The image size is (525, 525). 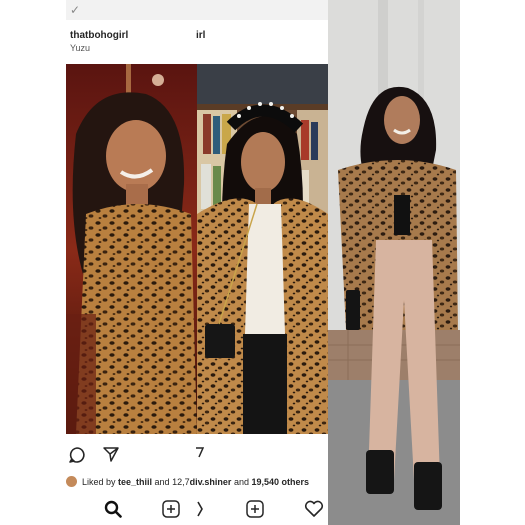 What do you see at coordinates (75, 10) in the screenshot?
I see `check-icon: ✓` at bounding box center [75, 10].